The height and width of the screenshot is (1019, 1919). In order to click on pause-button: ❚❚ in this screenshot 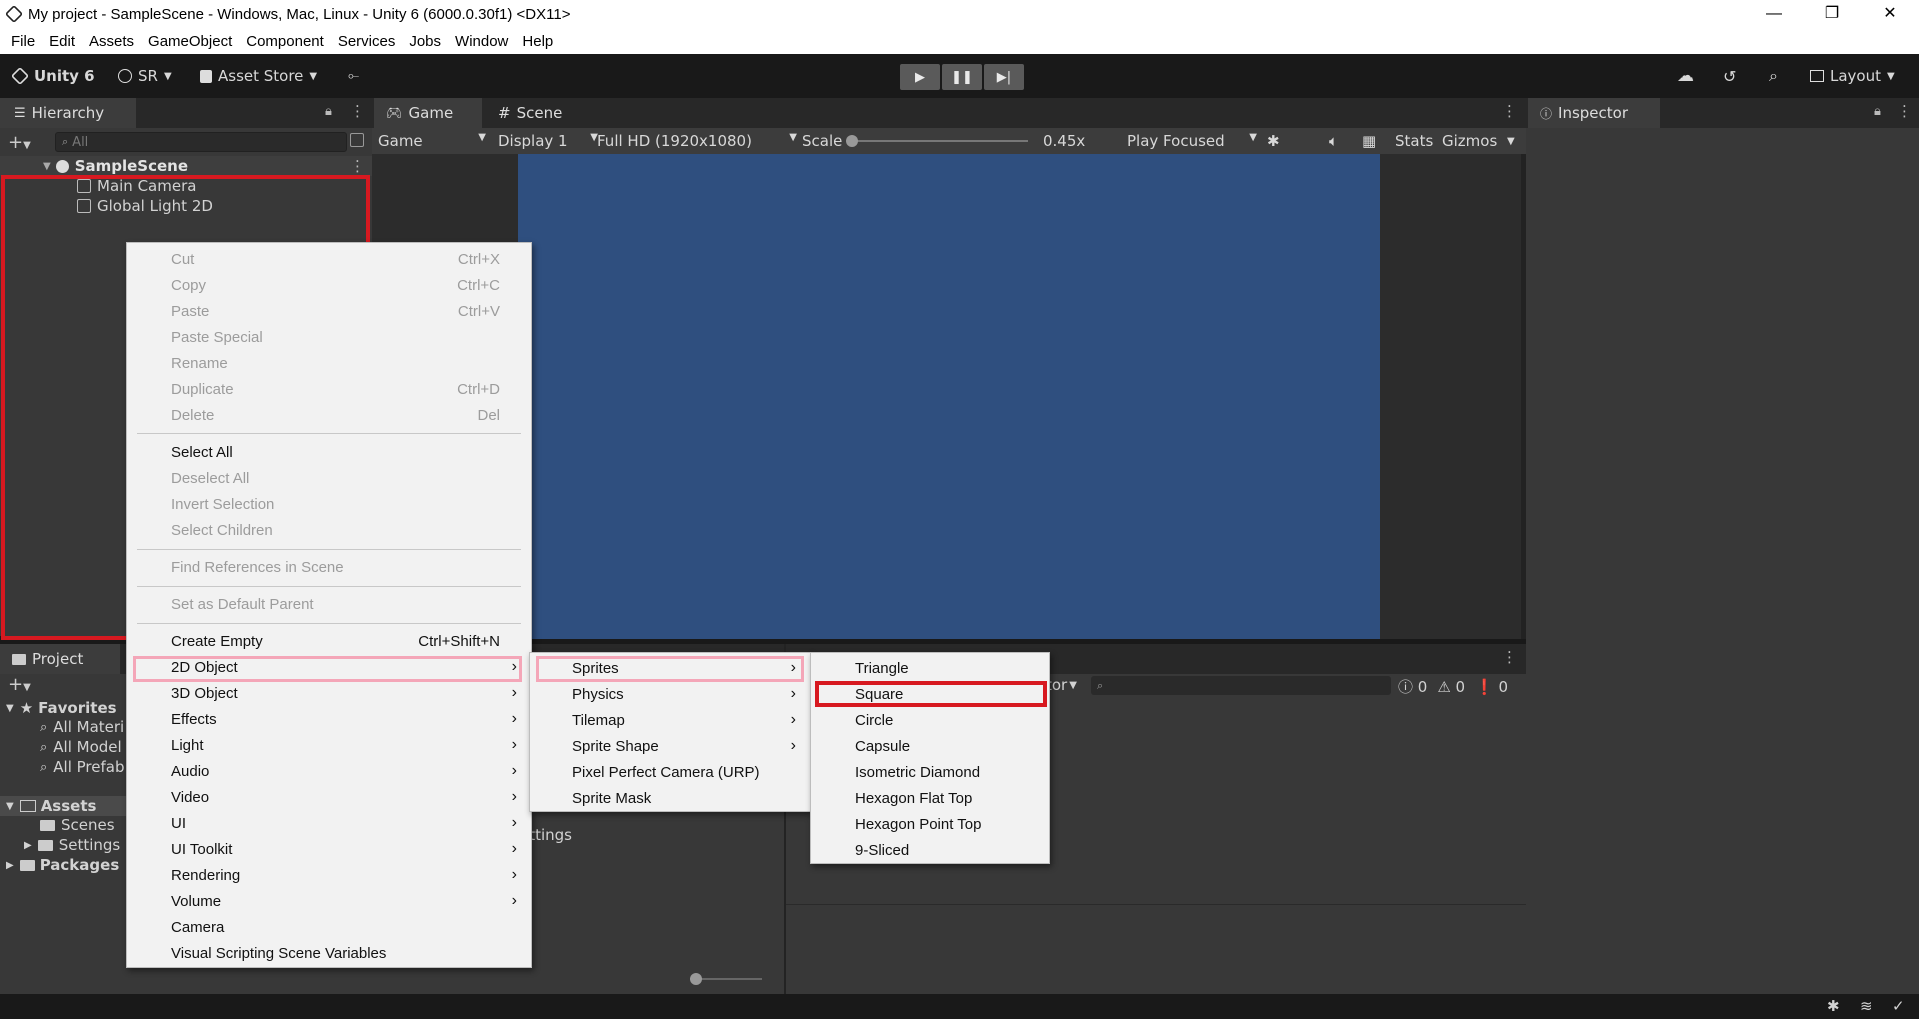, I will do `click(962, 77)`.